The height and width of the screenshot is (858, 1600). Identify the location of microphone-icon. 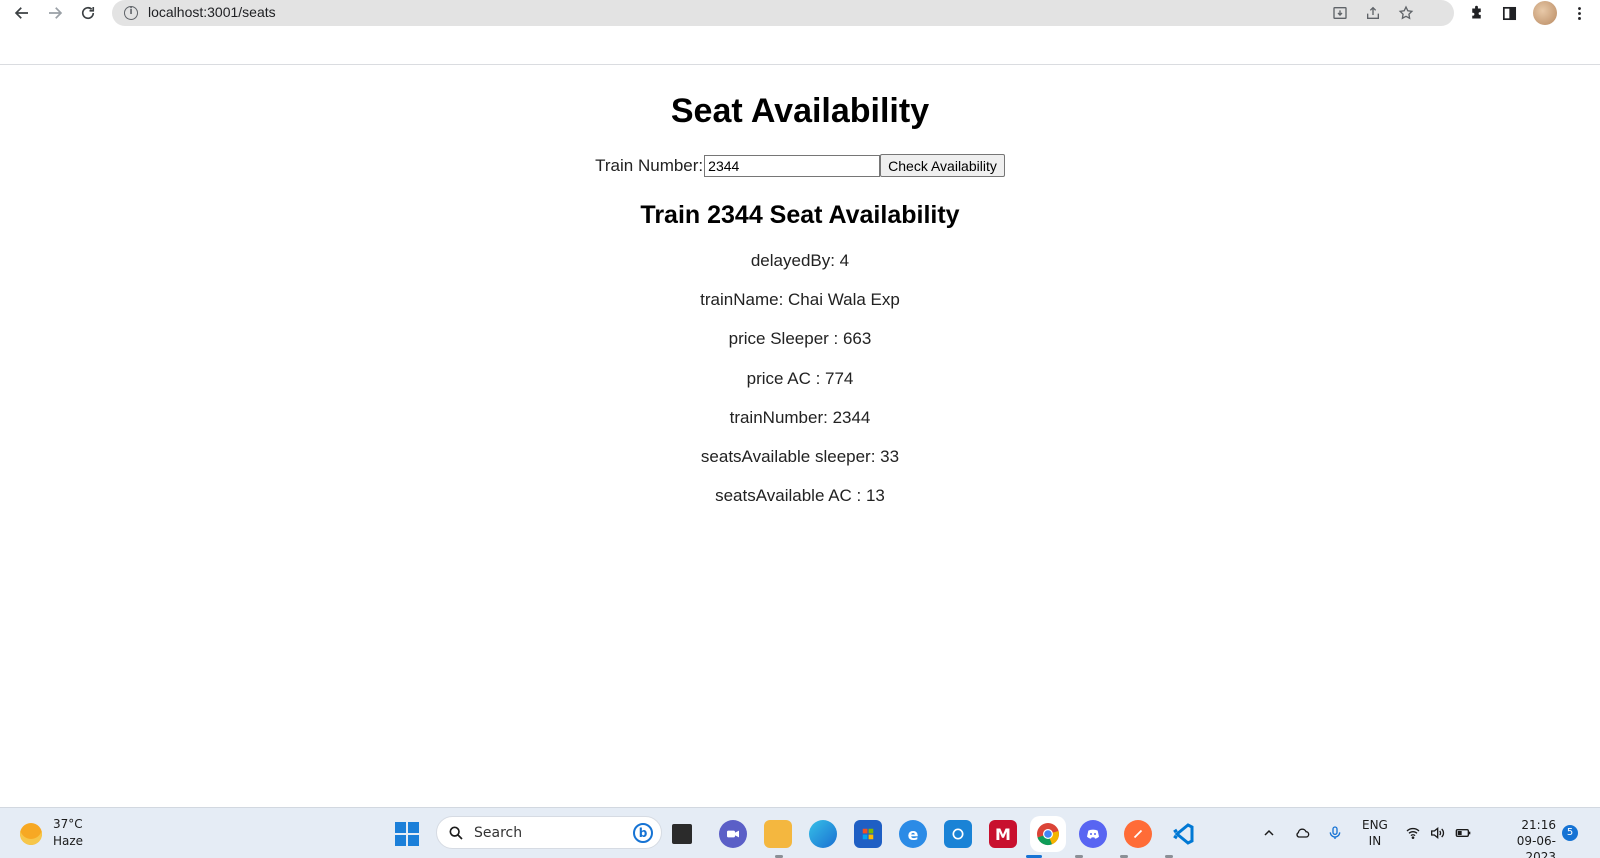
(1335, 833).